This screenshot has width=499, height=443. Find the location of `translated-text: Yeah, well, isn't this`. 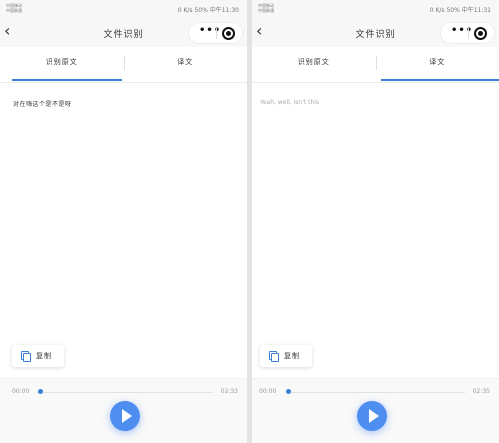

translated-text: Yeah, well, isn't this is located at coordinates (290, 102).